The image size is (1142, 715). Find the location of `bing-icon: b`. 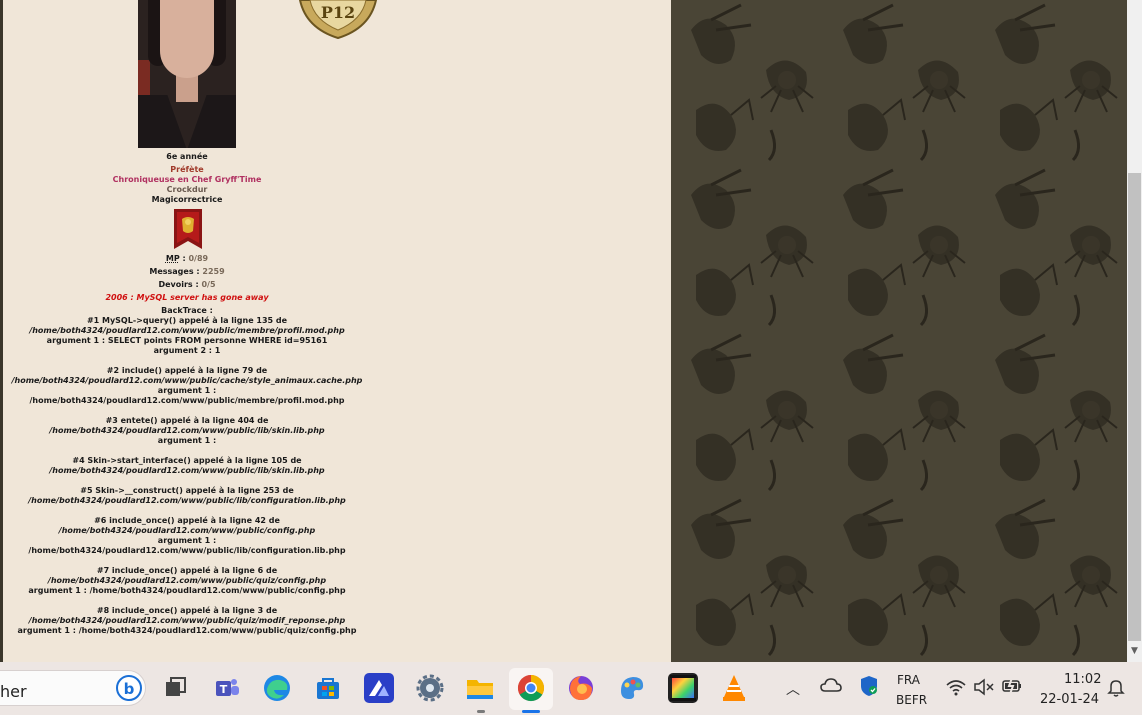

bing-icon: b is located at coordinates (129, 688).